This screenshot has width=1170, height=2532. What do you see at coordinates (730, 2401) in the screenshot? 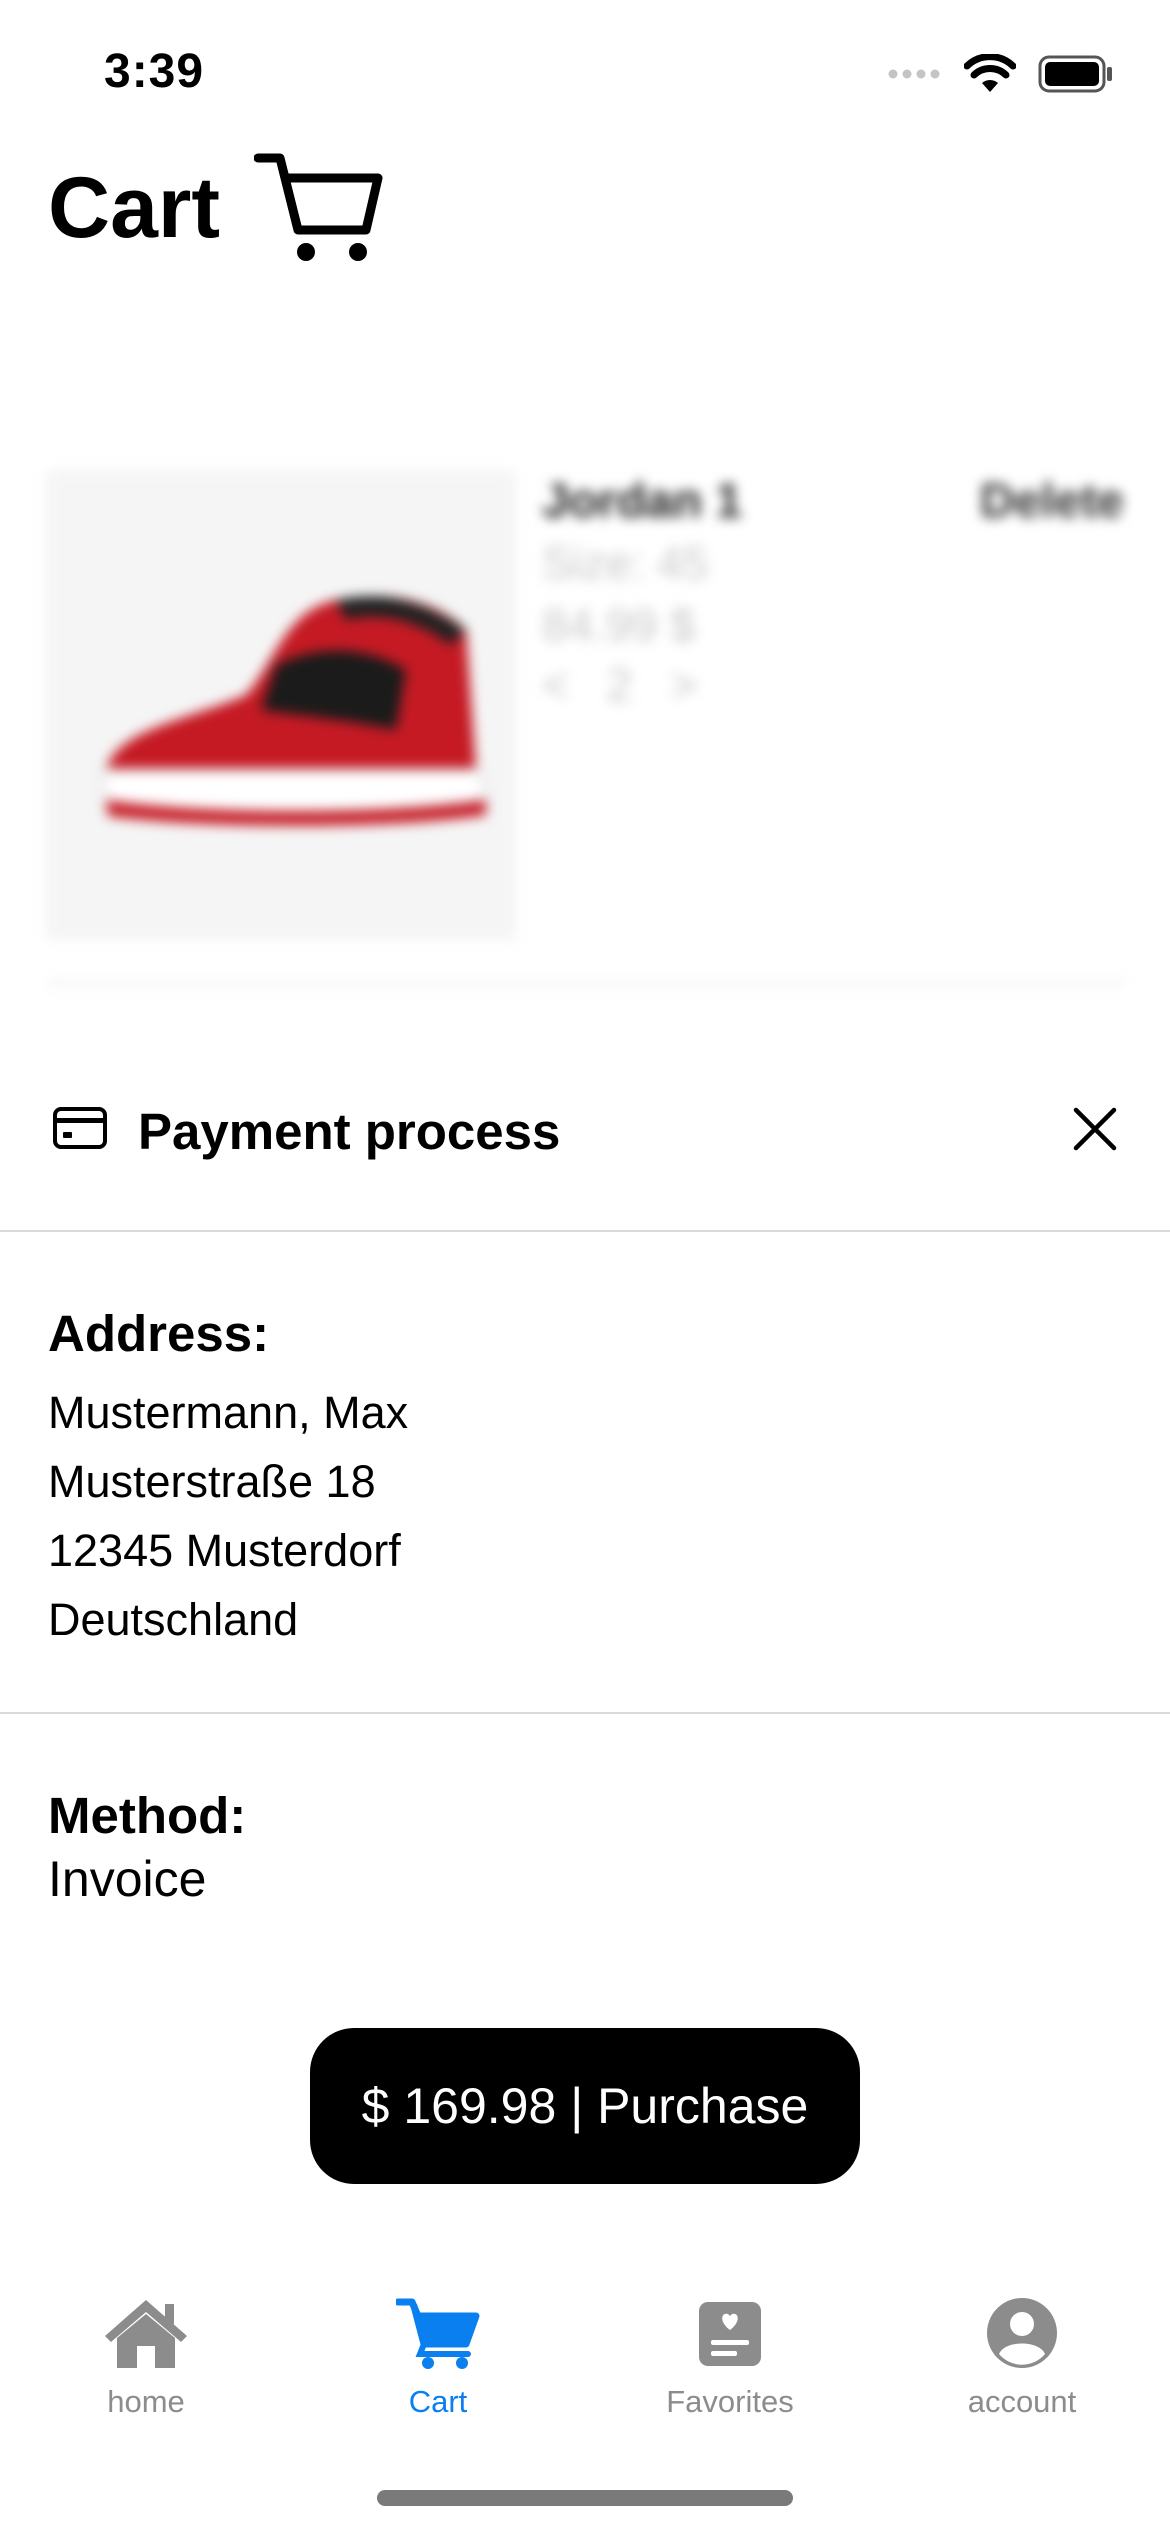
I see `tab-label: Favorites` at bounding box center [730, 2401].